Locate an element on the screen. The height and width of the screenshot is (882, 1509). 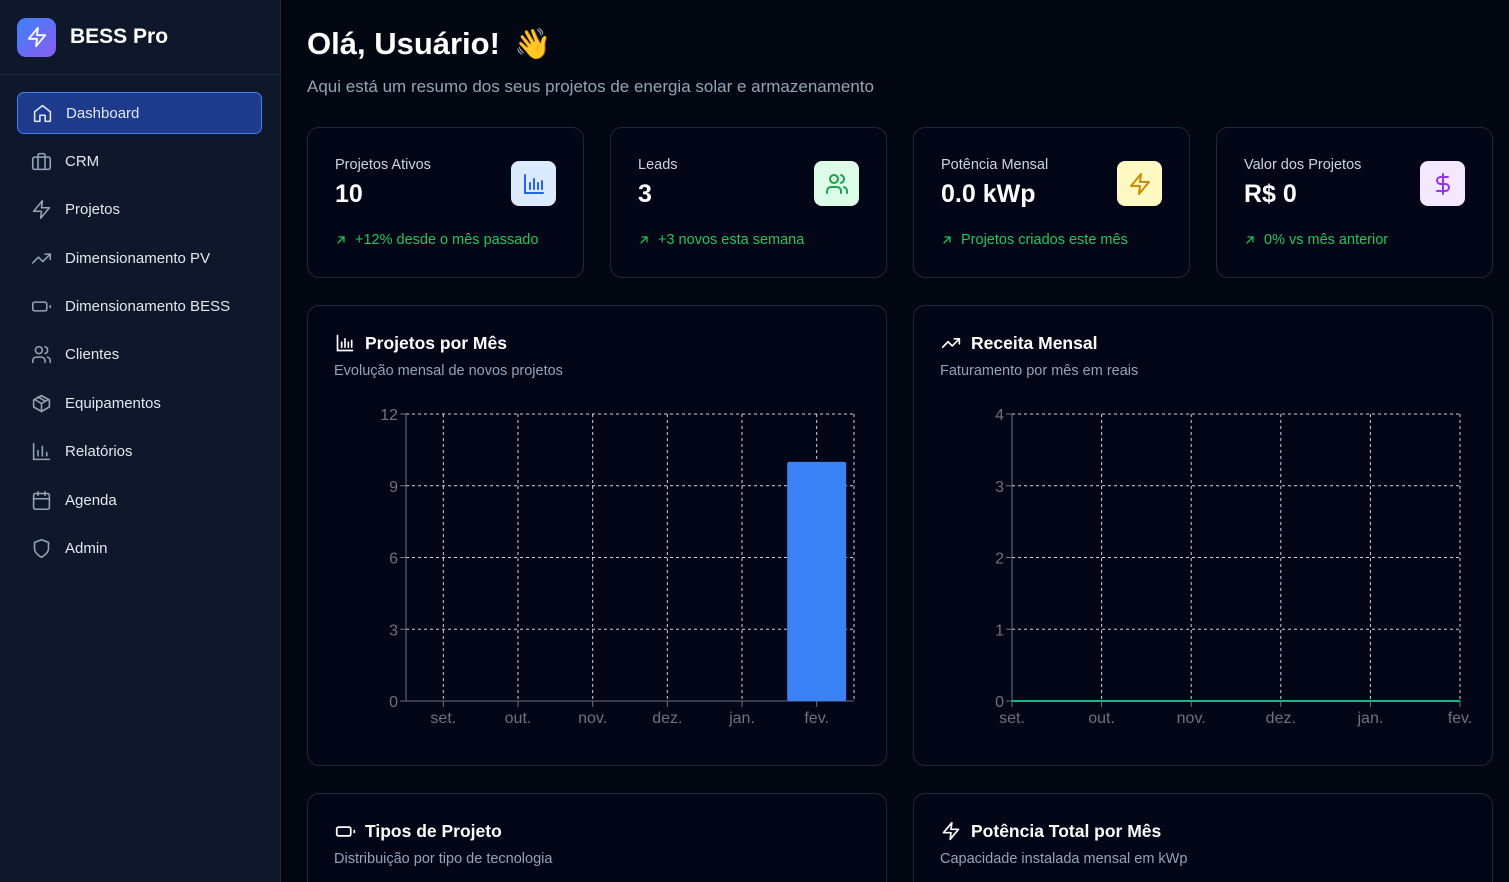
stat-label: Valor dos Projetos is located at coordinates (1303, 165).